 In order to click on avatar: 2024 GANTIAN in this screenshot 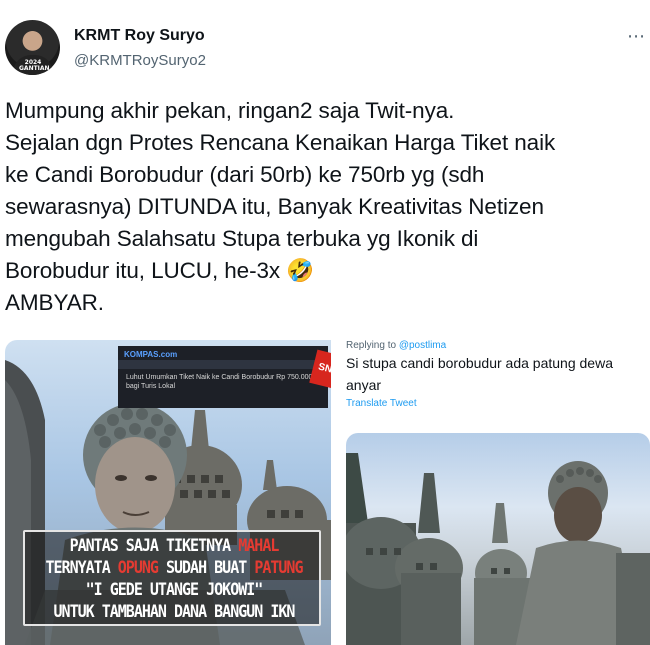, I will do `click(32, 47)`.